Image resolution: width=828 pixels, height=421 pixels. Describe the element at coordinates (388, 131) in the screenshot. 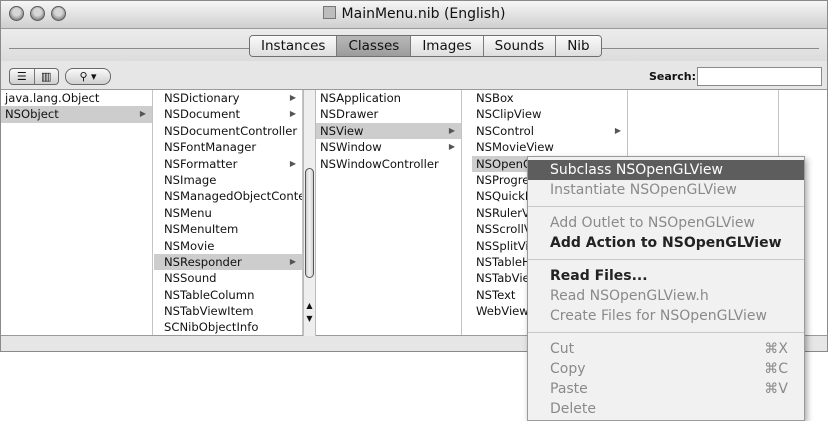

I see `class-list-item: NSView ▶` at that location.